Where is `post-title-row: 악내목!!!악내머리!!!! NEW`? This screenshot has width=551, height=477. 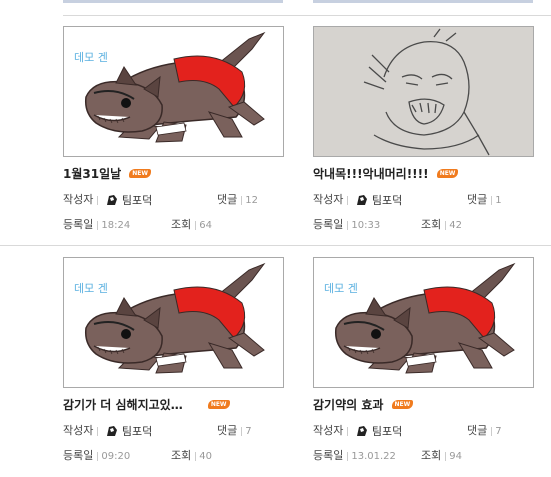
post-title-row: 악내목!!!악내머리!!!! NEW is located at coordinates (386, 172).